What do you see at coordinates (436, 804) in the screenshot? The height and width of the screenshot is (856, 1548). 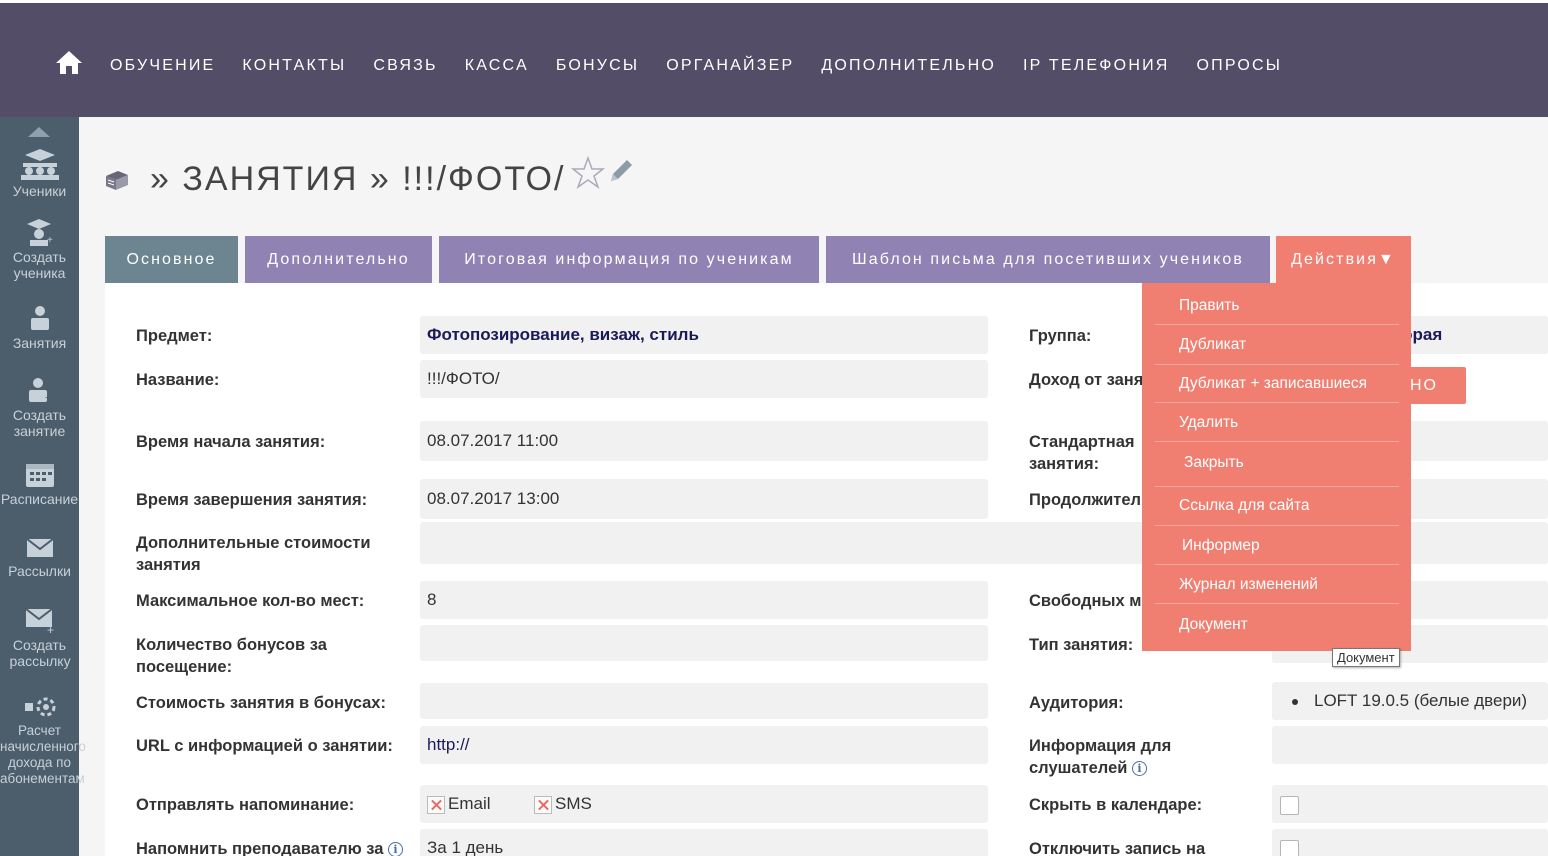 I see `email-reminder-checkbox` at bounding box center [436, 804].